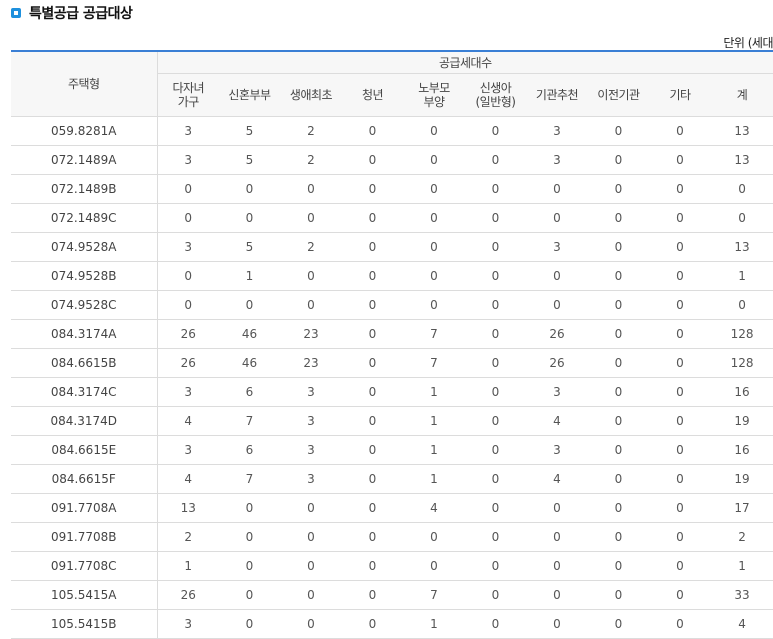 This screenshot has width=773, height=639. I want to click on housing-type-cell: 072.1489B, so click(84, 189).